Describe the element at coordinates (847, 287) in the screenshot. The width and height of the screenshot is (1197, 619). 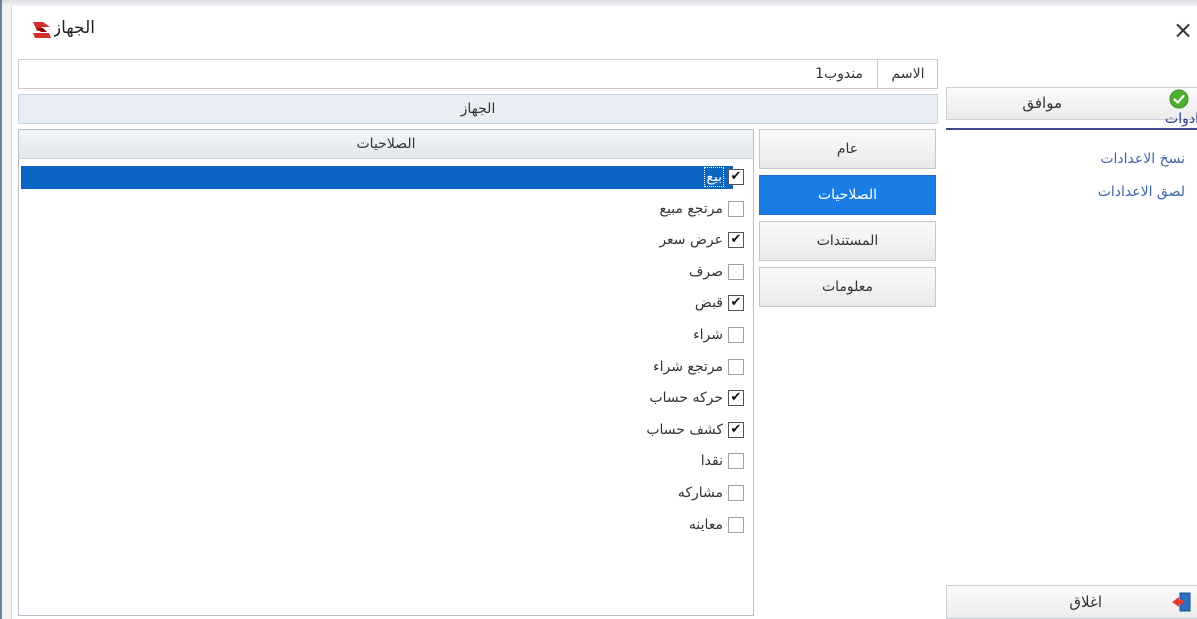
I see `tab-info: معلومات` at that location.